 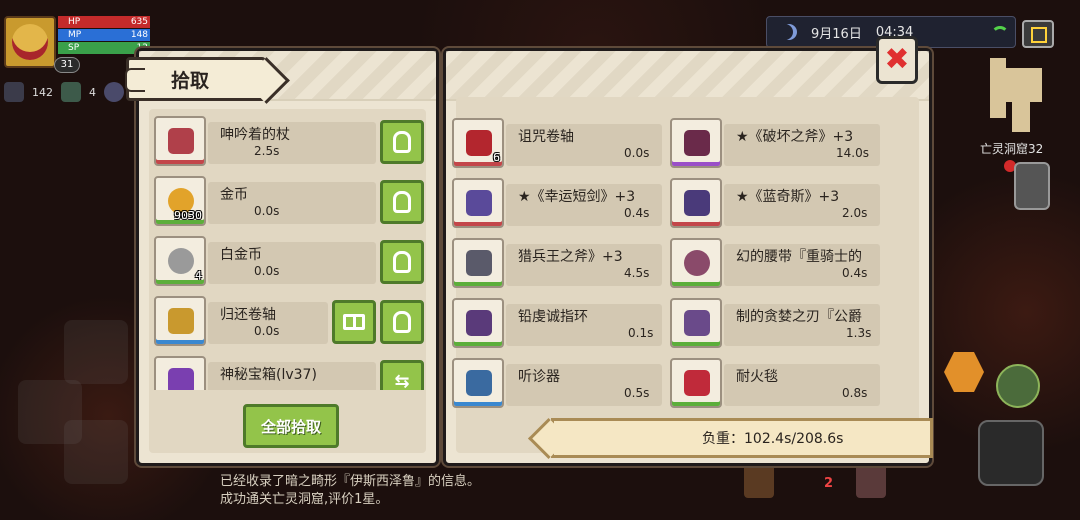 I want to click on return-scroll-icon, so click(x=181, y=321).